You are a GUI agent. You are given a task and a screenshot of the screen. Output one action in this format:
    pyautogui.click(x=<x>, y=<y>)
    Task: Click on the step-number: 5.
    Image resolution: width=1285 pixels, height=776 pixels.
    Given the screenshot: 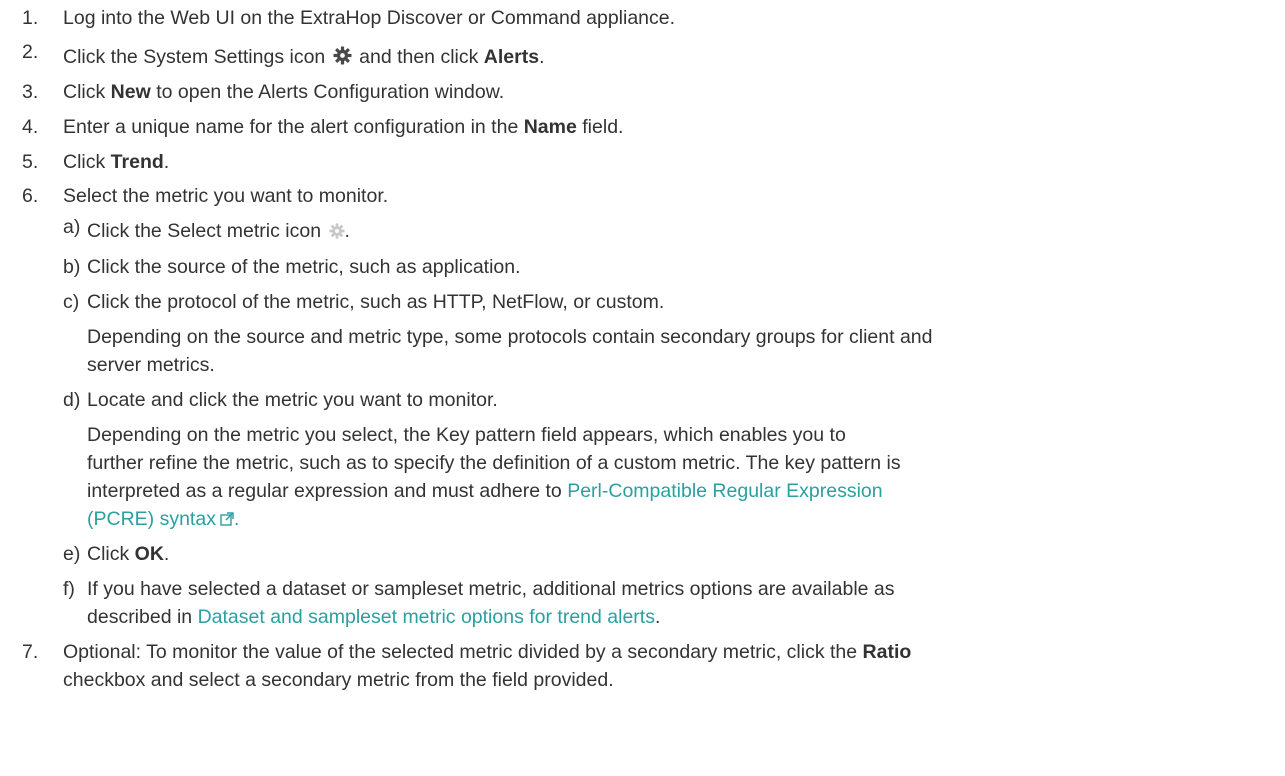 What is the action you would take?
    pyautogui.click(x=30, y=162)
    